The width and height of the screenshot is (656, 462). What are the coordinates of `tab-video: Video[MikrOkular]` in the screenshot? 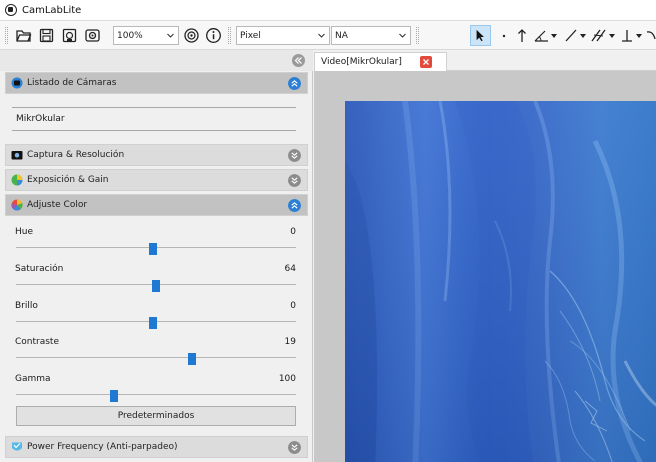 It's located at (380, 61).